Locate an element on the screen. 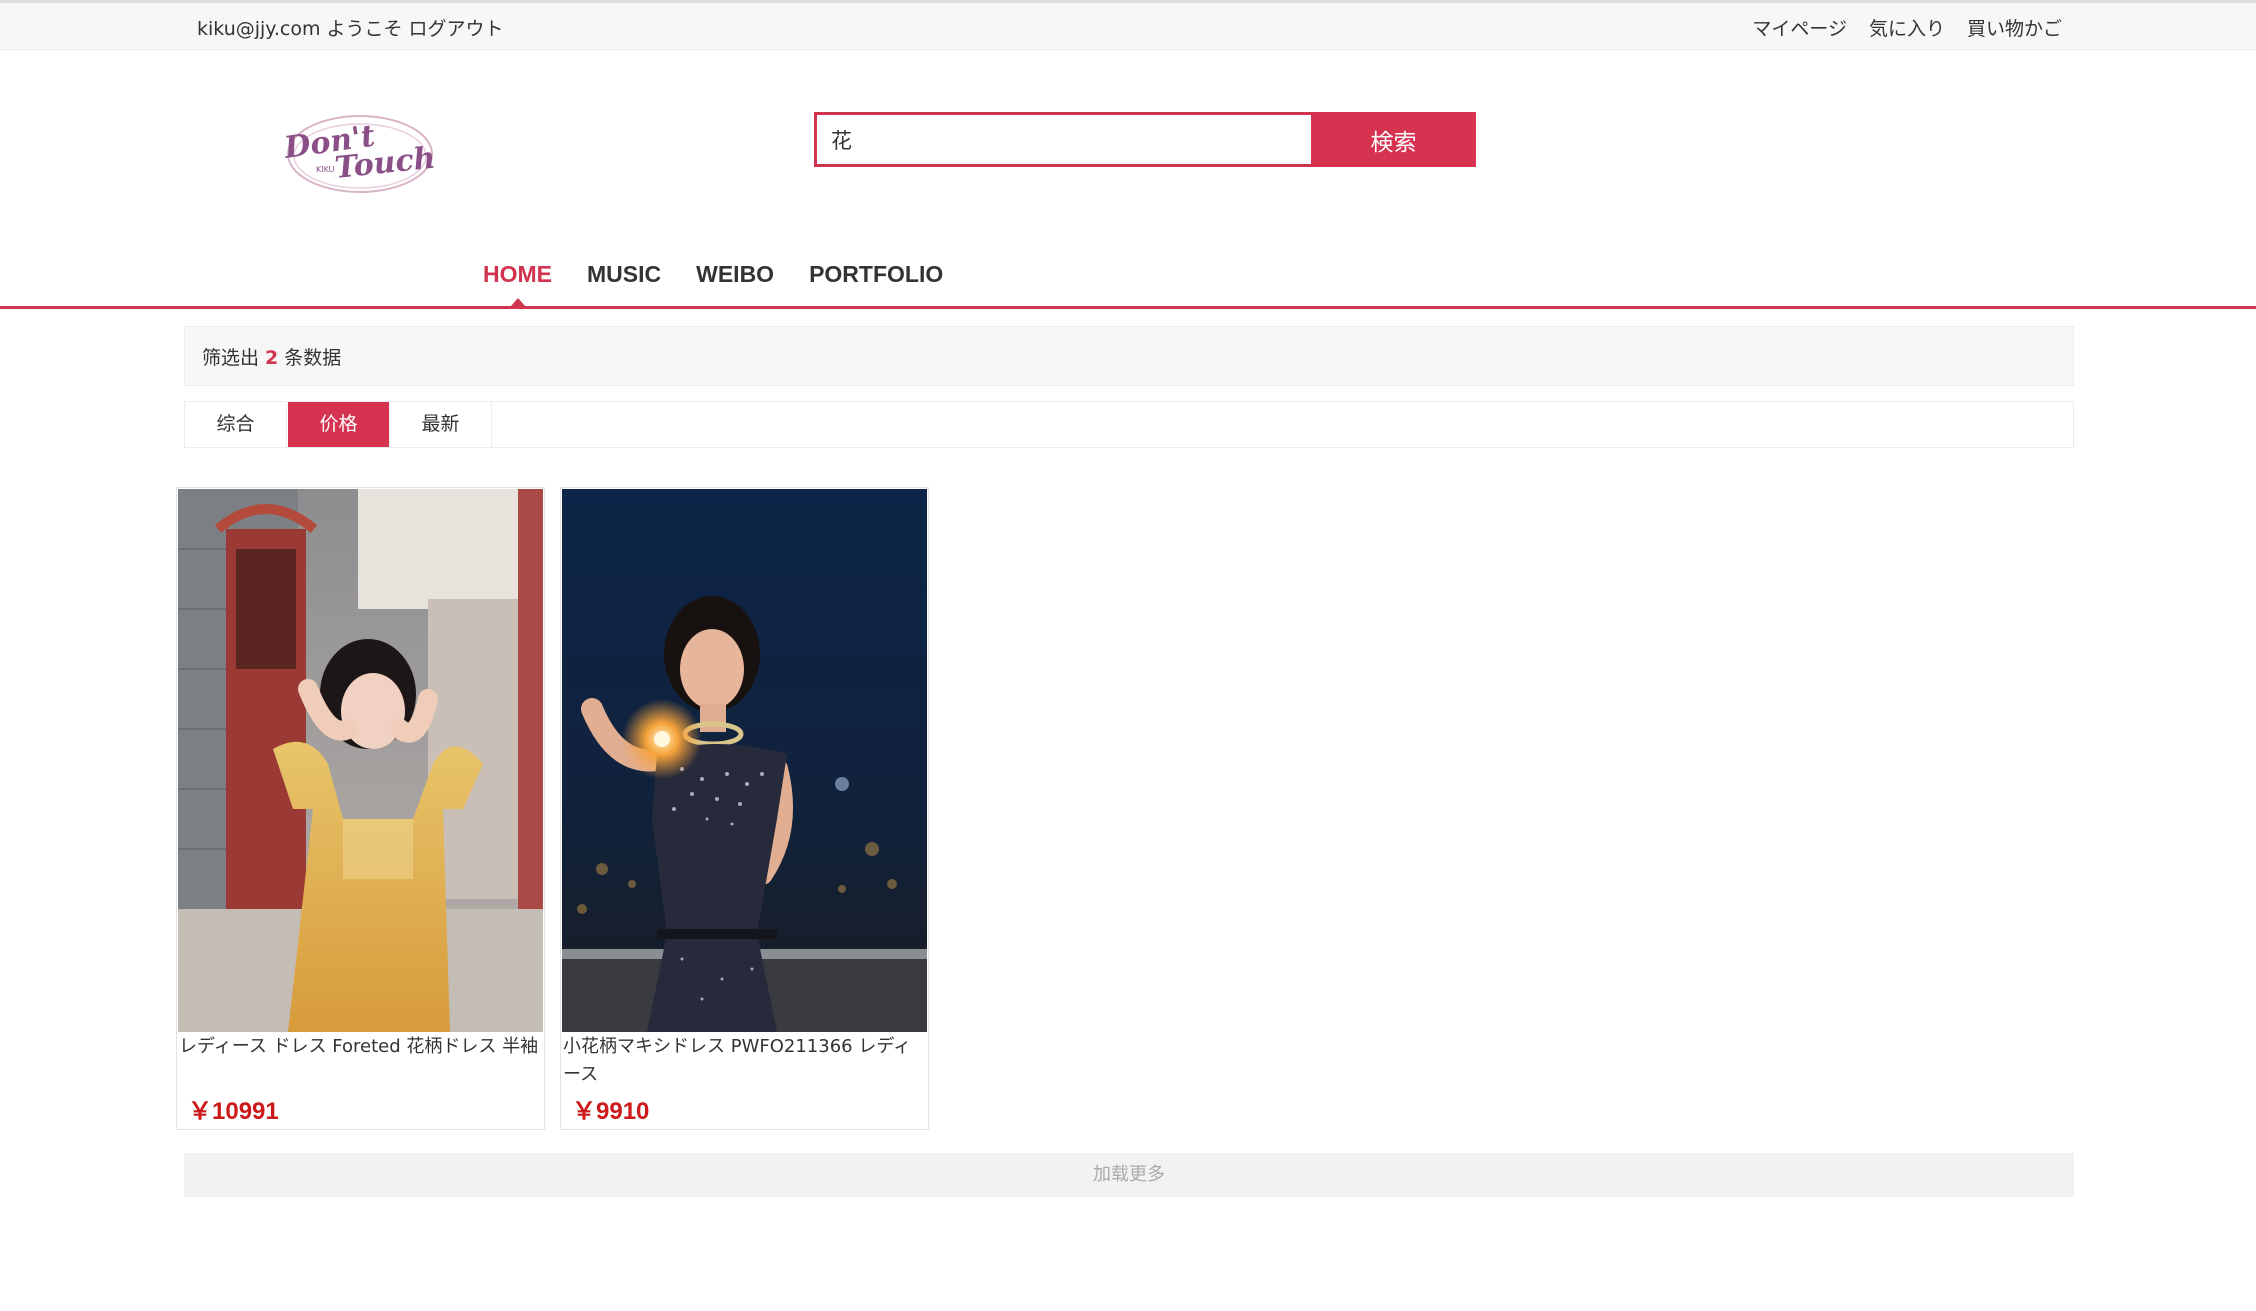 The height and width of the screenshot is (1311, 2256). product-photo-night-dress is located at coordinates (744, 760).